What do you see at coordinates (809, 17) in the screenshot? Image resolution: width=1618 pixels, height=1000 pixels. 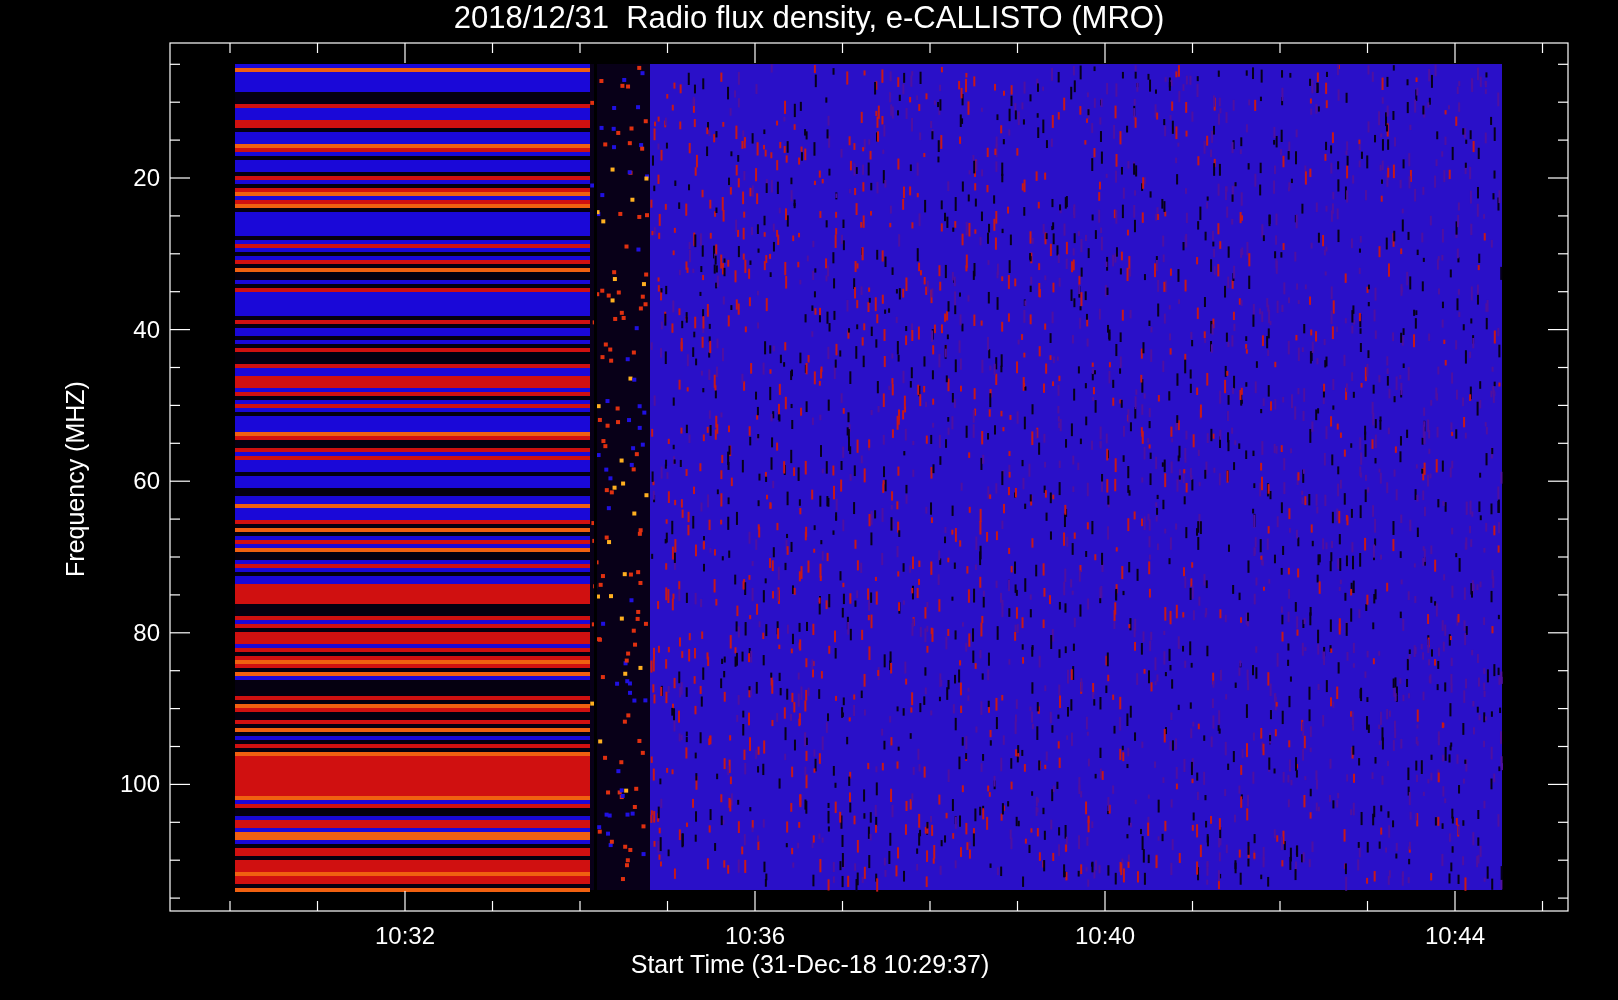 I see `chart-title: 2018/12/31 Radio flux density, e-CALLISTO (MRO)` at bounding box center [809, 17].